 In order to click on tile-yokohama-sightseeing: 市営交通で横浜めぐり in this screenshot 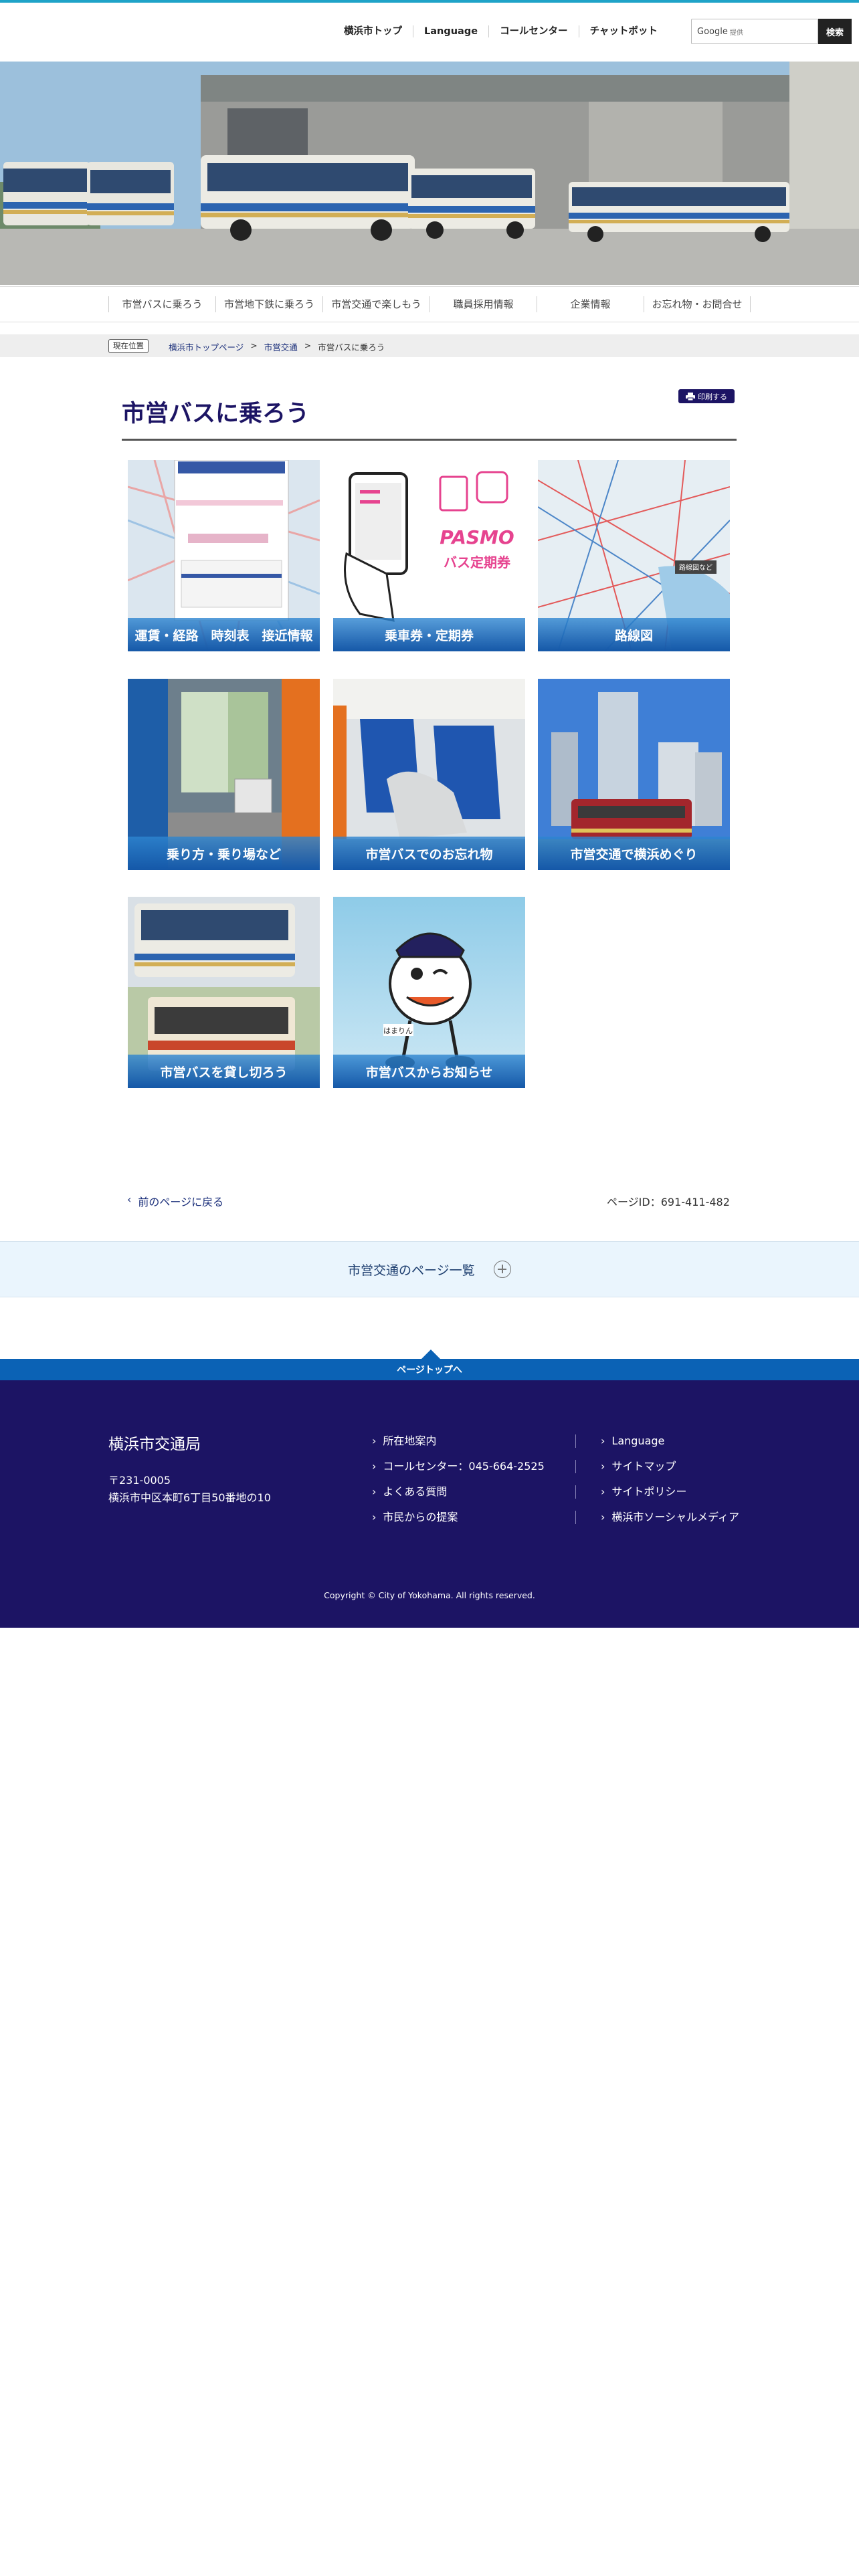, I will do `click(634, 774)`.